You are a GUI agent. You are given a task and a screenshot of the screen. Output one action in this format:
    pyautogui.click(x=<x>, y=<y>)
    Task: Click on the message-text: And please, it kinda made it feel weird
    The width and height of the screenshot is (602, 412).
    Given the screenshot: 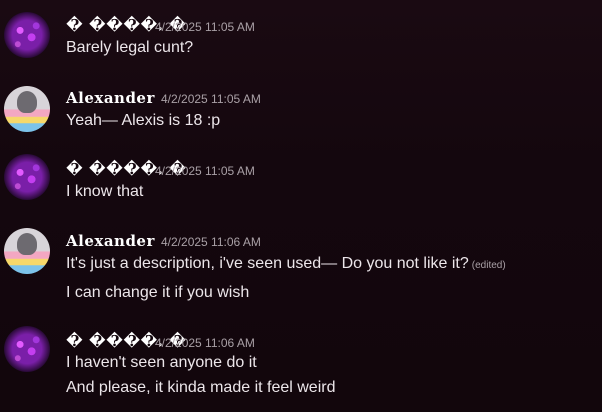 What is the action you would take?
    pyautogui.click(x=201, y=387)
    